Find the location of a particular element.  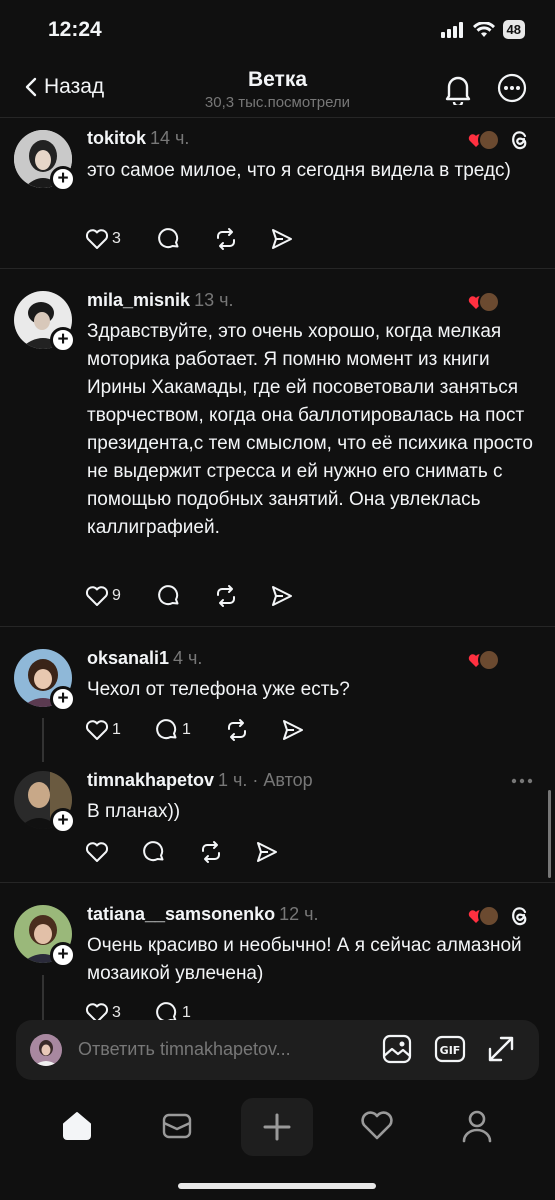

post-actions: 1 1 is located at coordinates (195, 730).